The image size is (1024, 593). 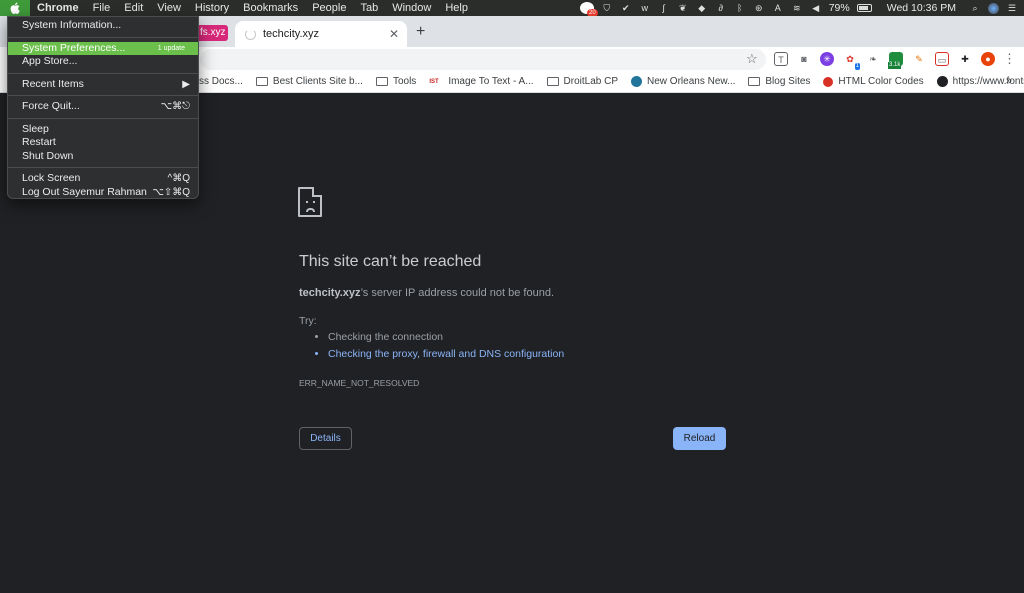 What do you see at coordinates (683, 8) in the screenshot?
I see `leaf-icon: ❦` at bounding box center [683, 8].